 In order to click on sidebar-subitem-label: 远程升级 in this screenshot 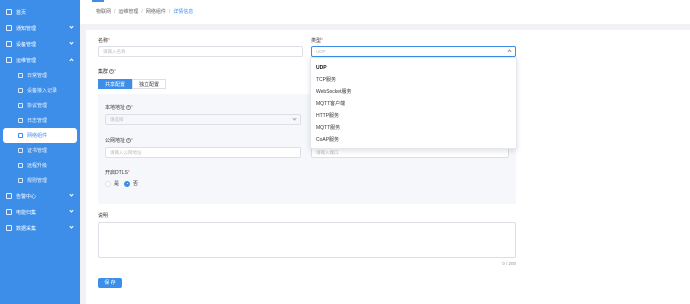, I will do `click(37, 166)`.